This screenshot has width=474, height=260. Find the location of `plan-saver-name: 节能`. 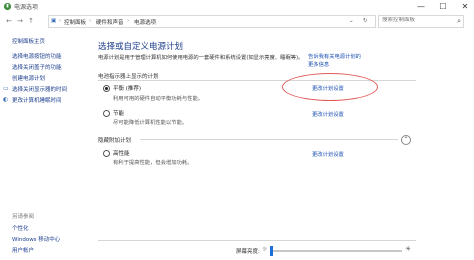

plan-saver-name: 节能 is located at coordinates (118, 113).